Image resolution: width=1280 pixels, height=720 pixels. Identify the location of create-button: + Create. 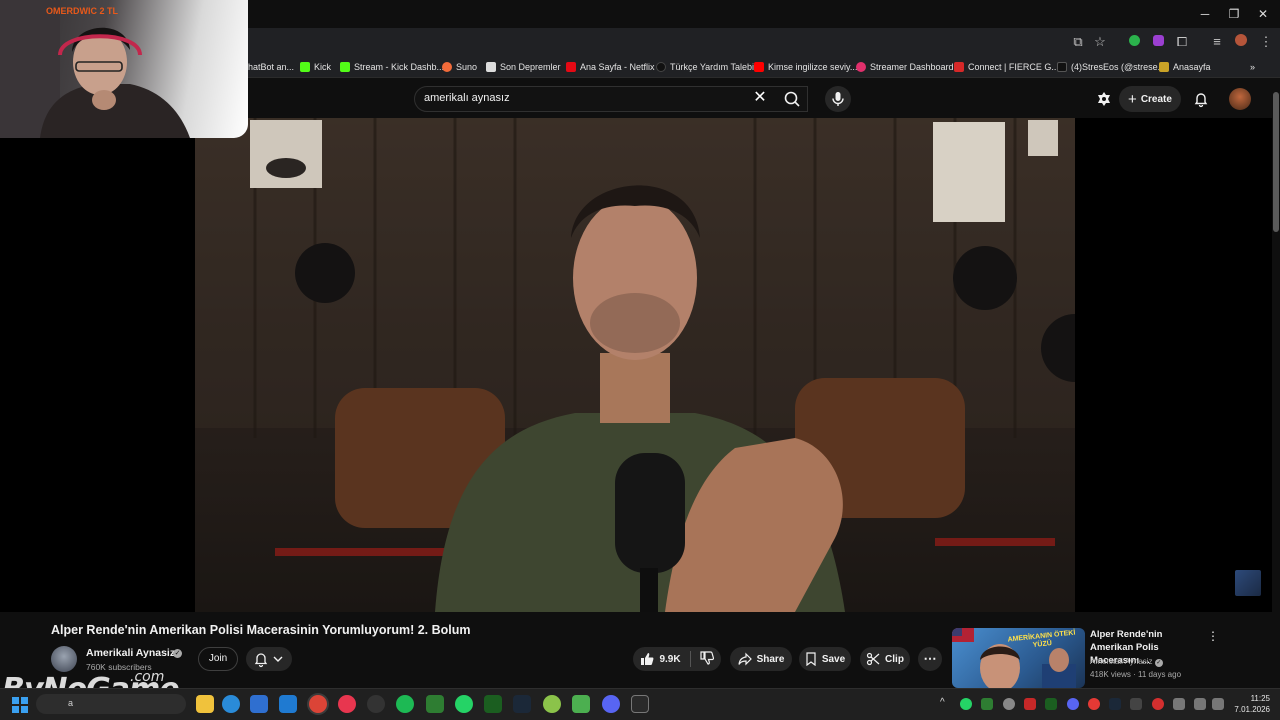
(1150, 99).